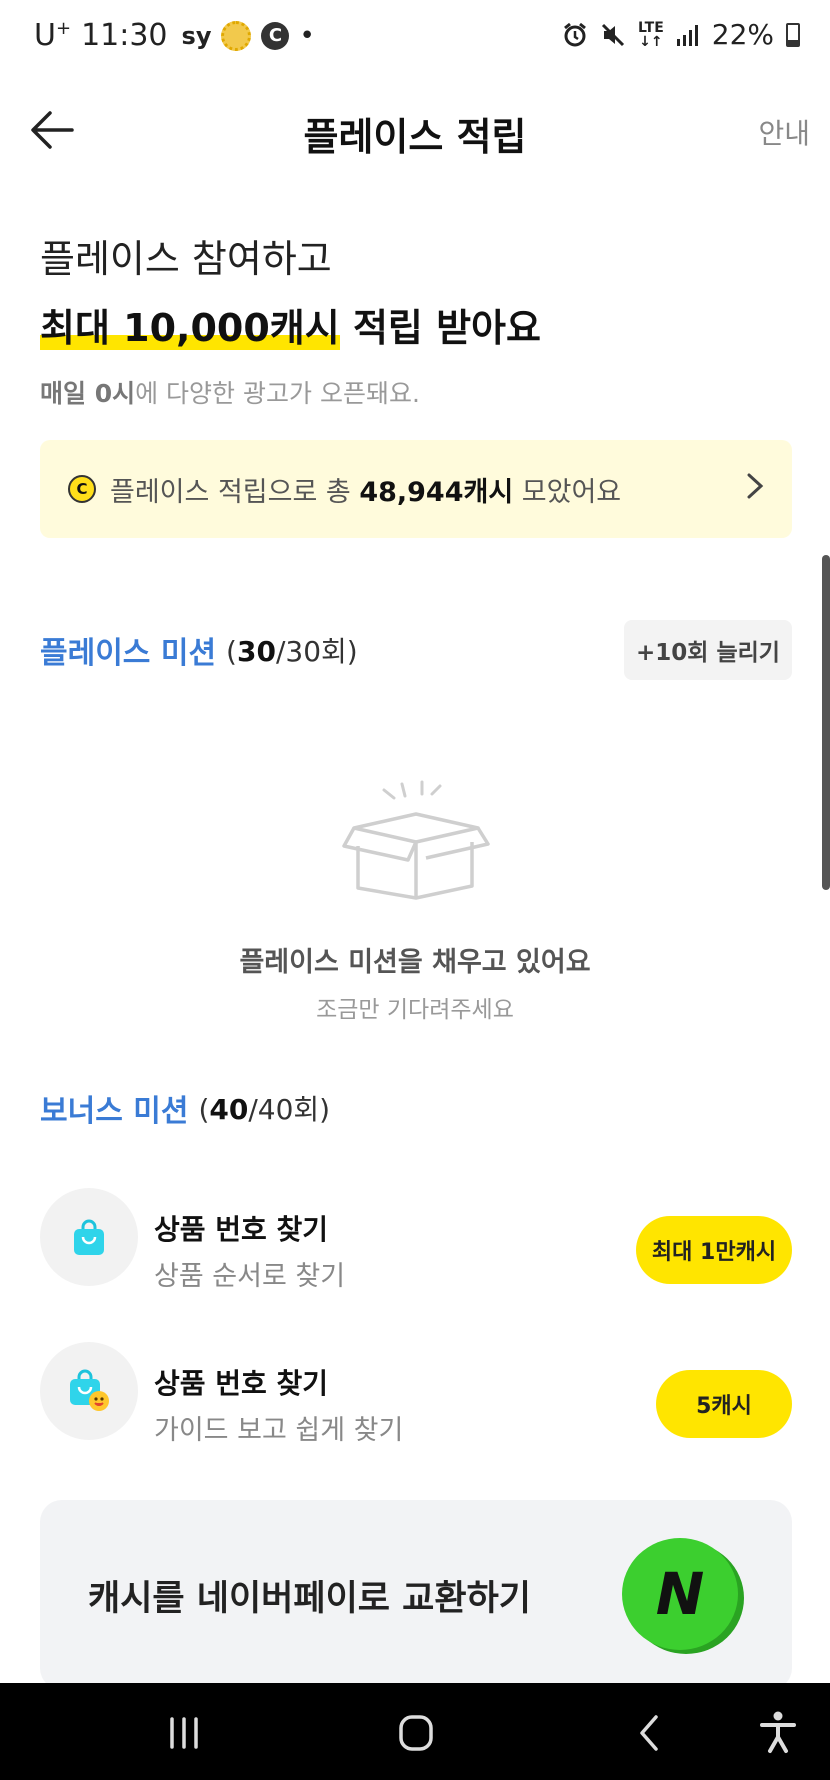 Image resolution: width=830 pixels, height=1780 pixels. I want to click on signal-icon, so click(687, 35).